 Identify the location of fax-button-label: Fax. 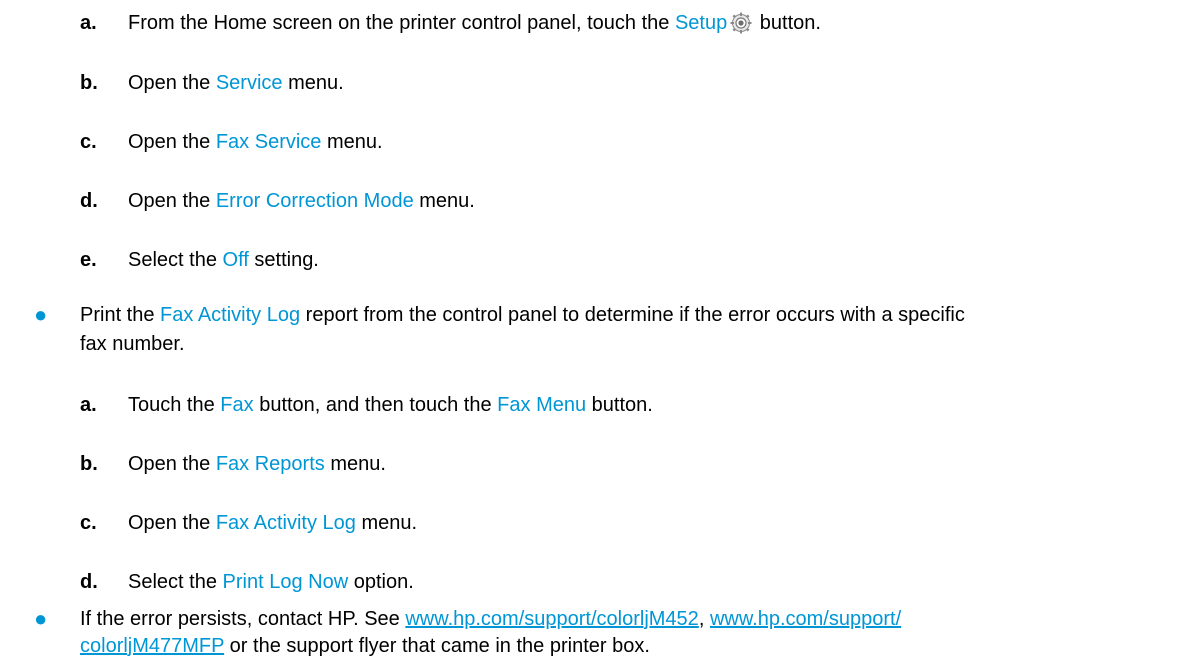
(237, 405).